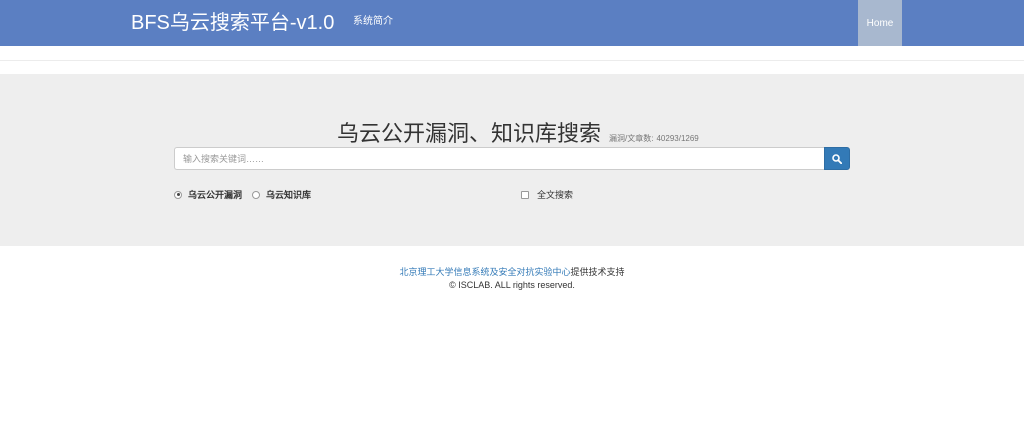  I want to click on search-icon, so click(837, 158).